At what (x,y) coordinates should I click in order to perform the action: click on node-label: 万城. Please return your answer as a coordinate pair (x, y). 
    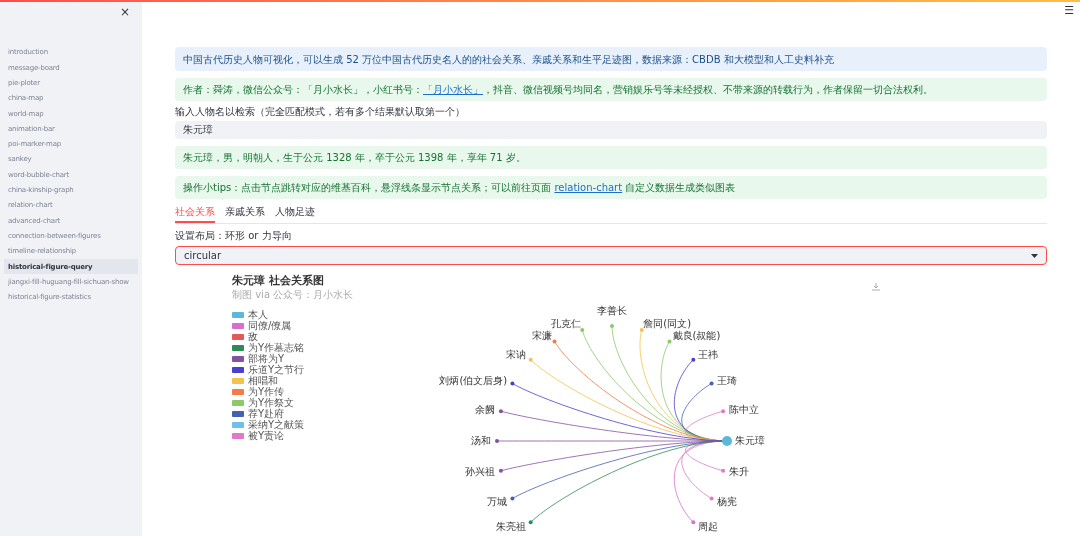
    Looking at the image, I should click on (497, 501).